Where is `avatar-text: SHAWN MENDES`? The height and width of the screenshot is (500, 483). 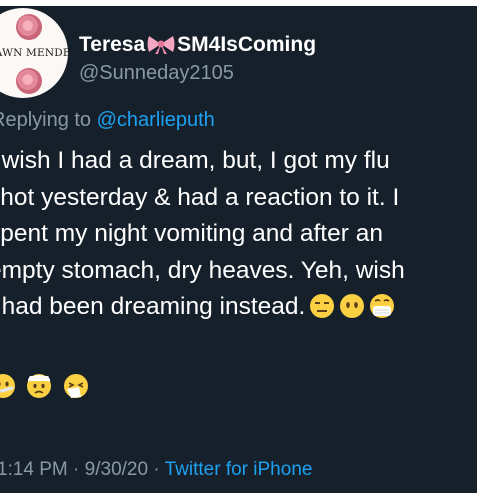
avatar-text: SHAWN MENDES is located at coordinates (34, 53).